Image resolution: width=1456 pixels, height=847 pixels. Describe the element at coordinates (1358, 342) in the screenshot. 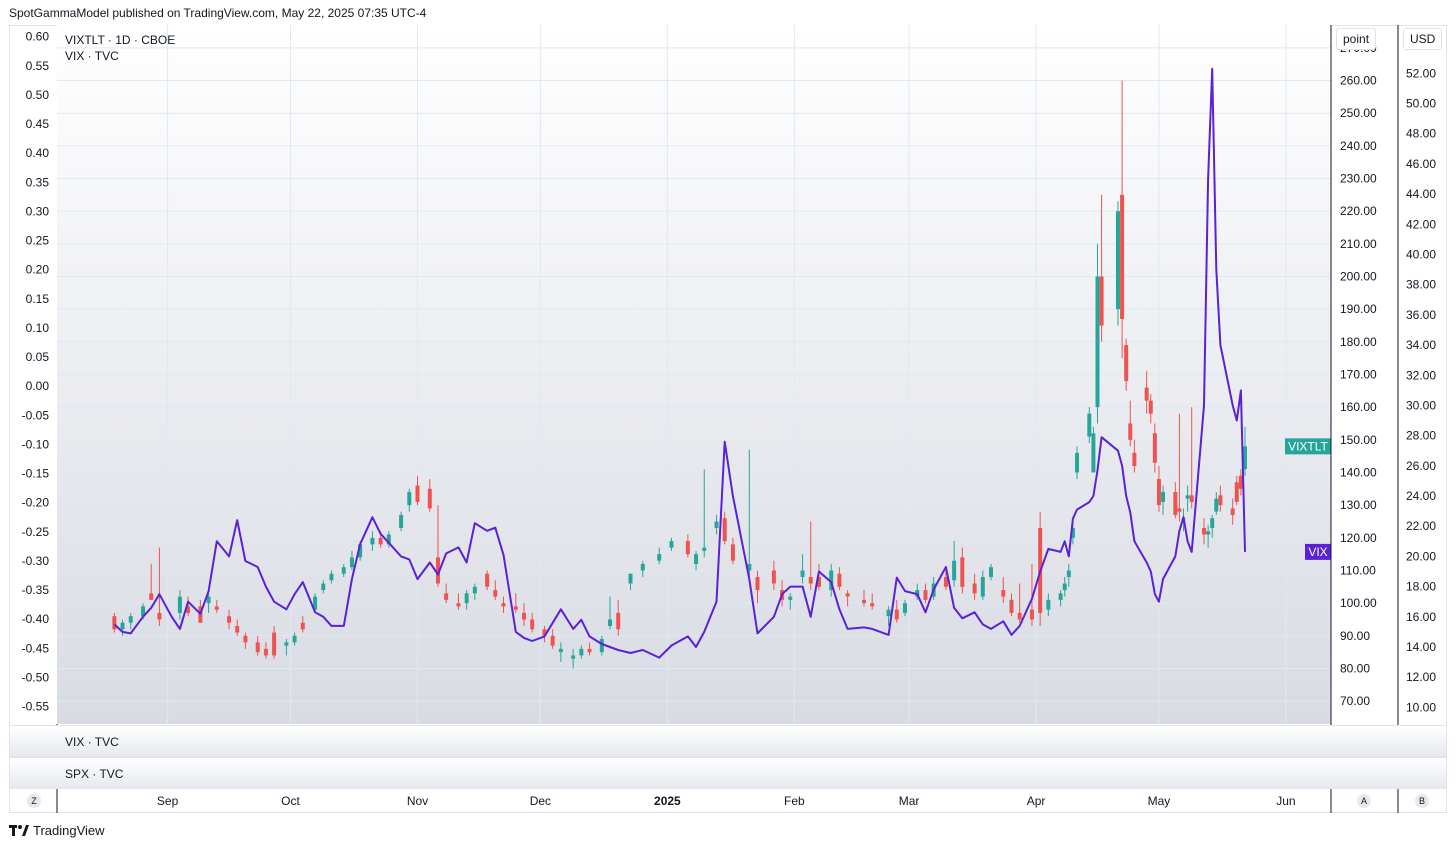

I see `point-axis-tick: 180.00` at that location.